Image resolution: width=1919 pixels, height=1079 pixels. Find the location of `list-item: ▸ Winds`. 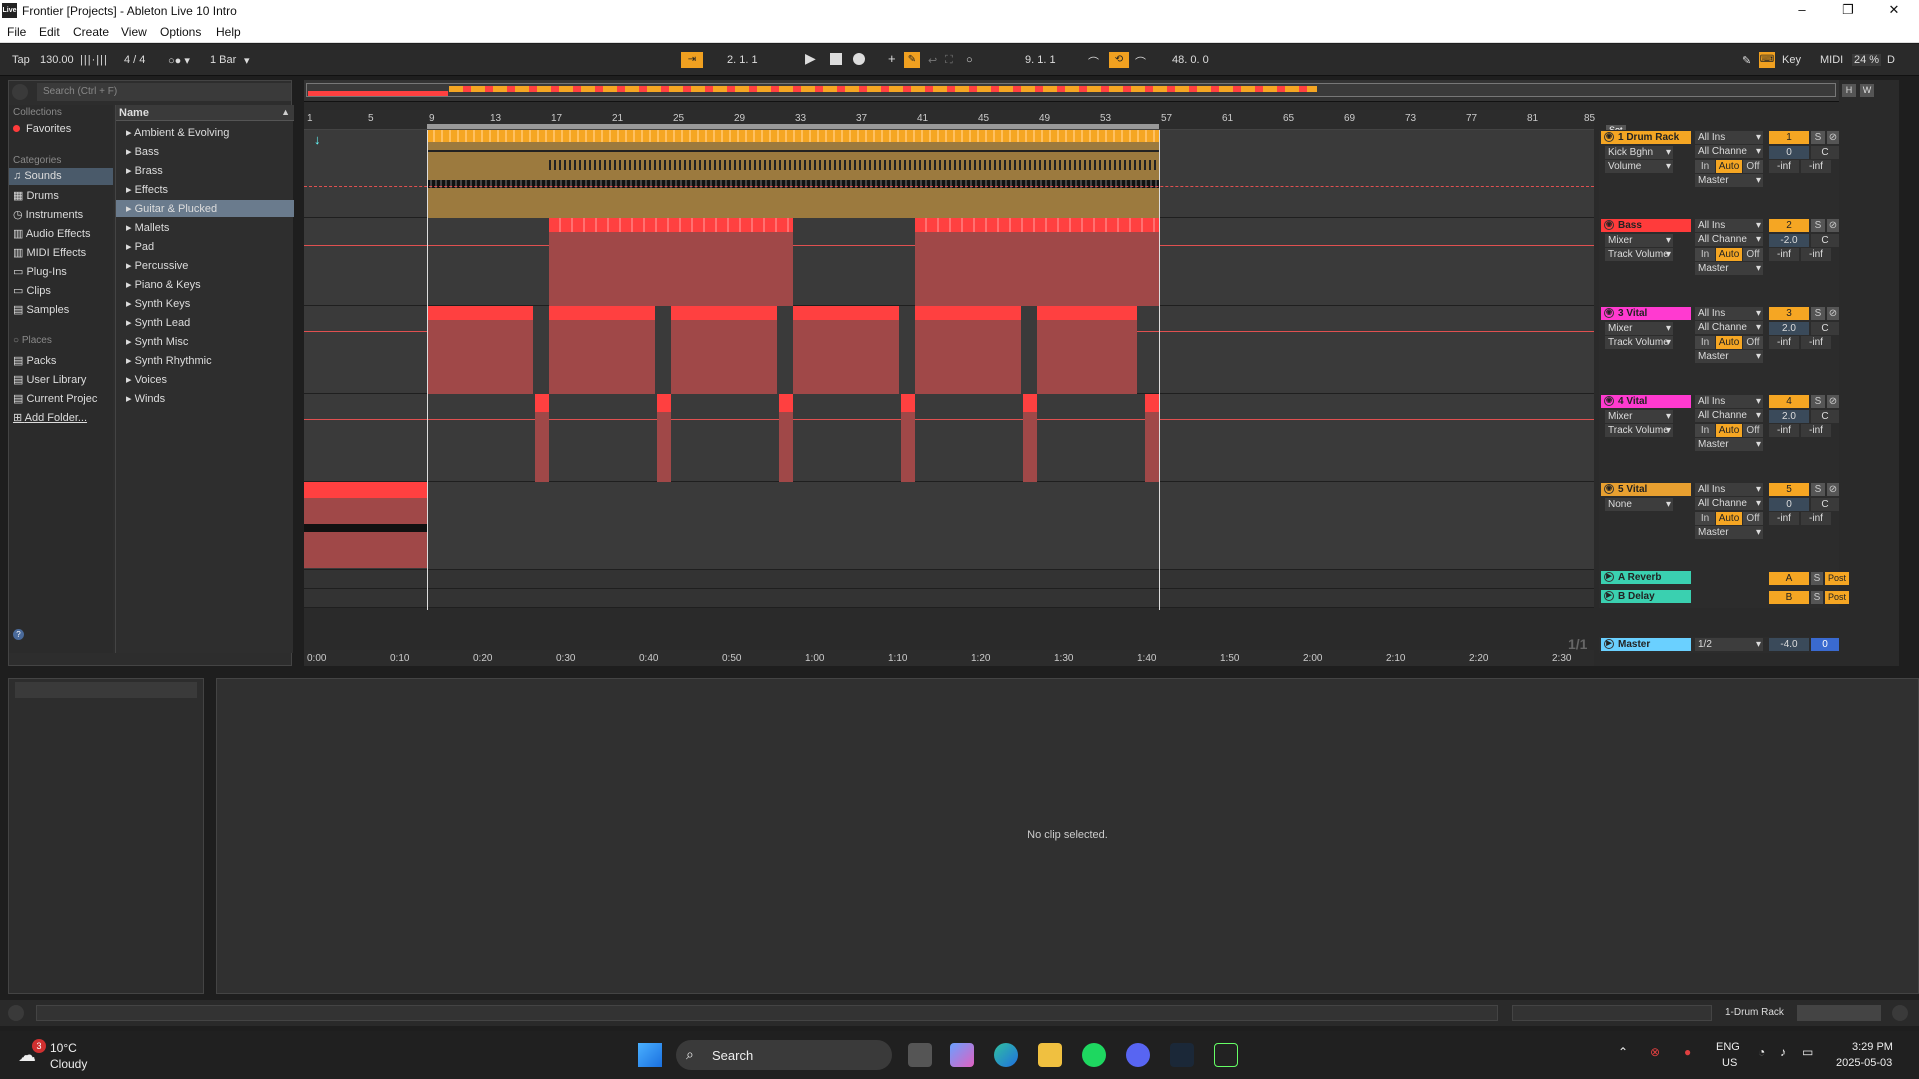

list-item: ▸ Winds is located at coordinates (145, 398).